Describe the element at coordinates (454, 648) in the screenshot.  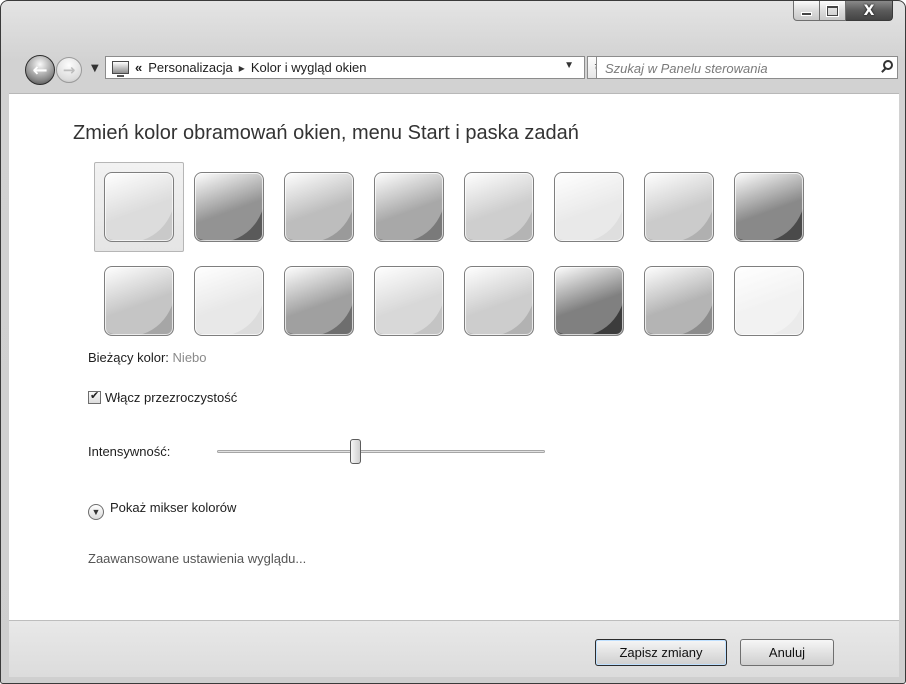
I see `dialog-footer: Zapisz zmiany Anuluj` at that location.